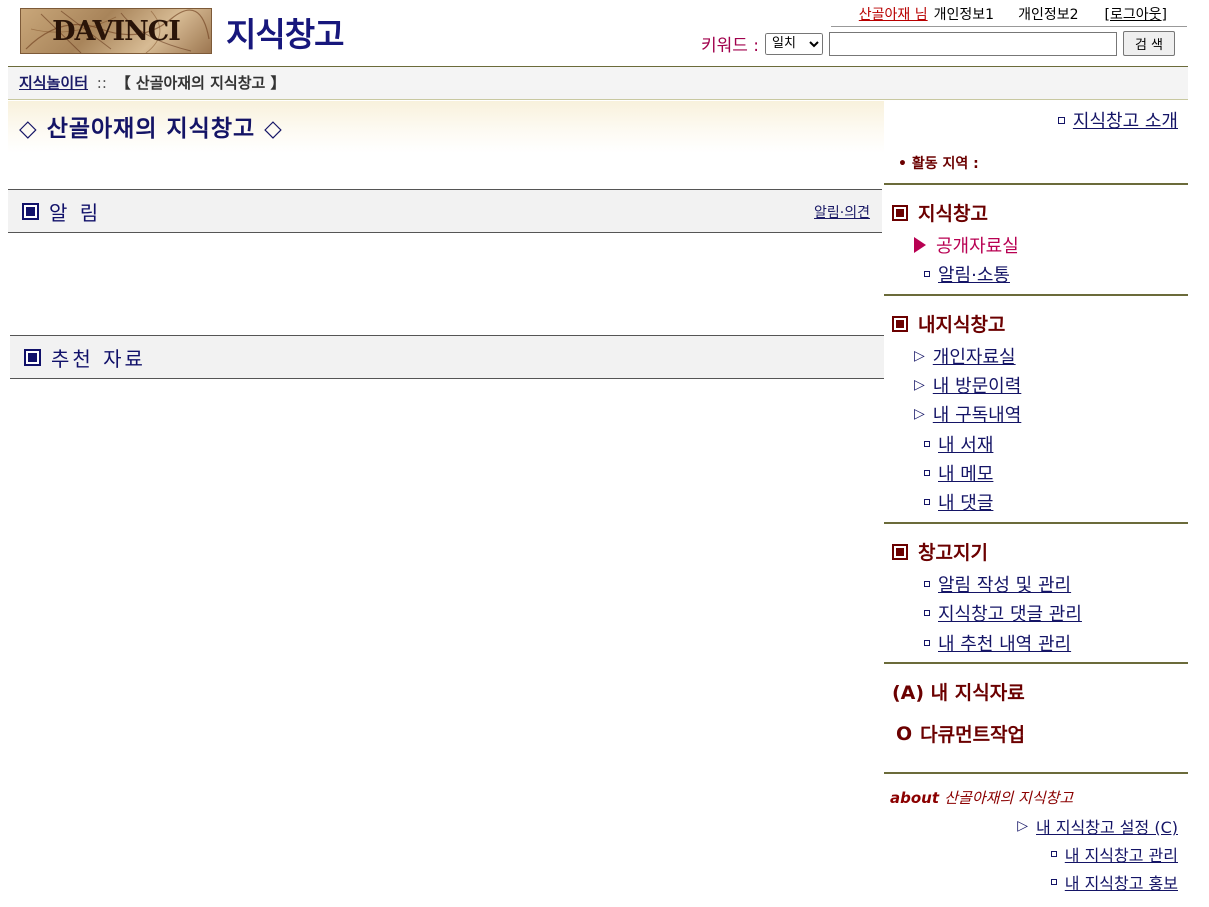  What do you see at coordinates (1125, 120) in the screenshot?
I see `intro-link: 지식창고 소개` at bounding box center [1125, 120].